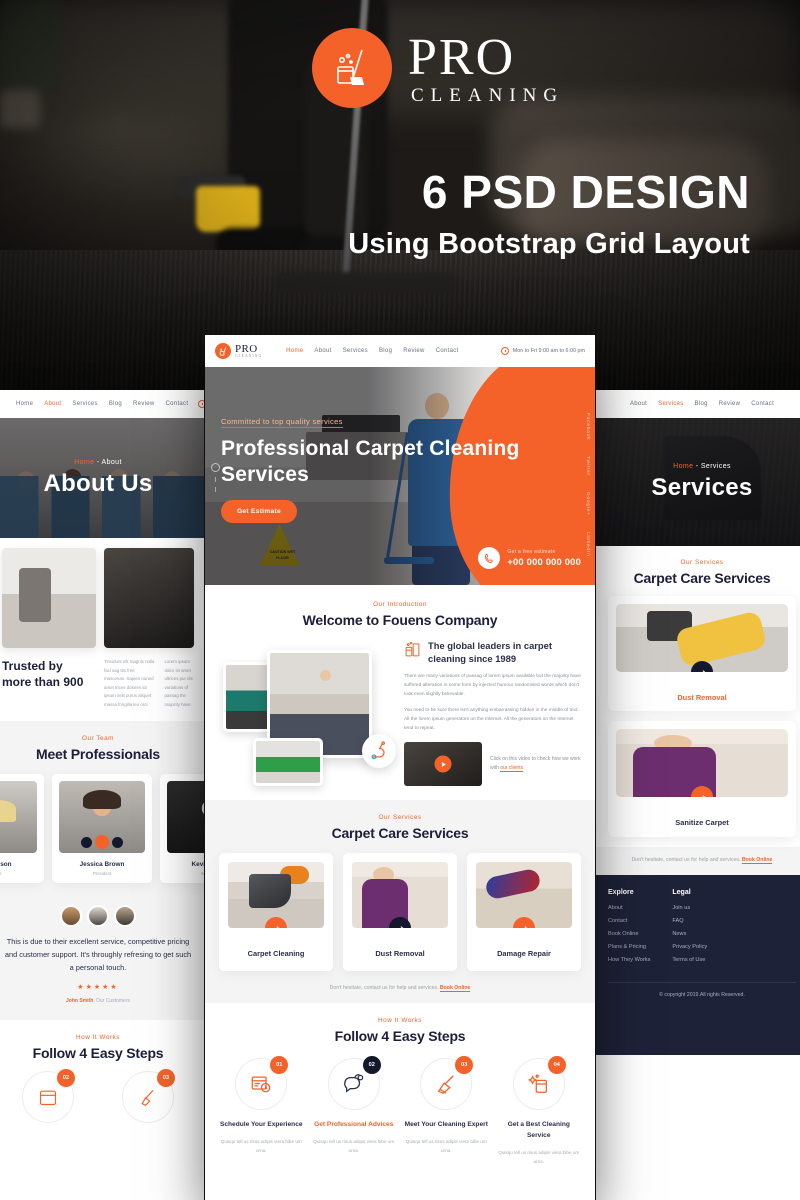 The width and height of the screenshot is (800, 1200). What do you see at coordinates (352, 68) in the screenshot?
I see `mop-bucket-icon` at bounding box center [352, 68].